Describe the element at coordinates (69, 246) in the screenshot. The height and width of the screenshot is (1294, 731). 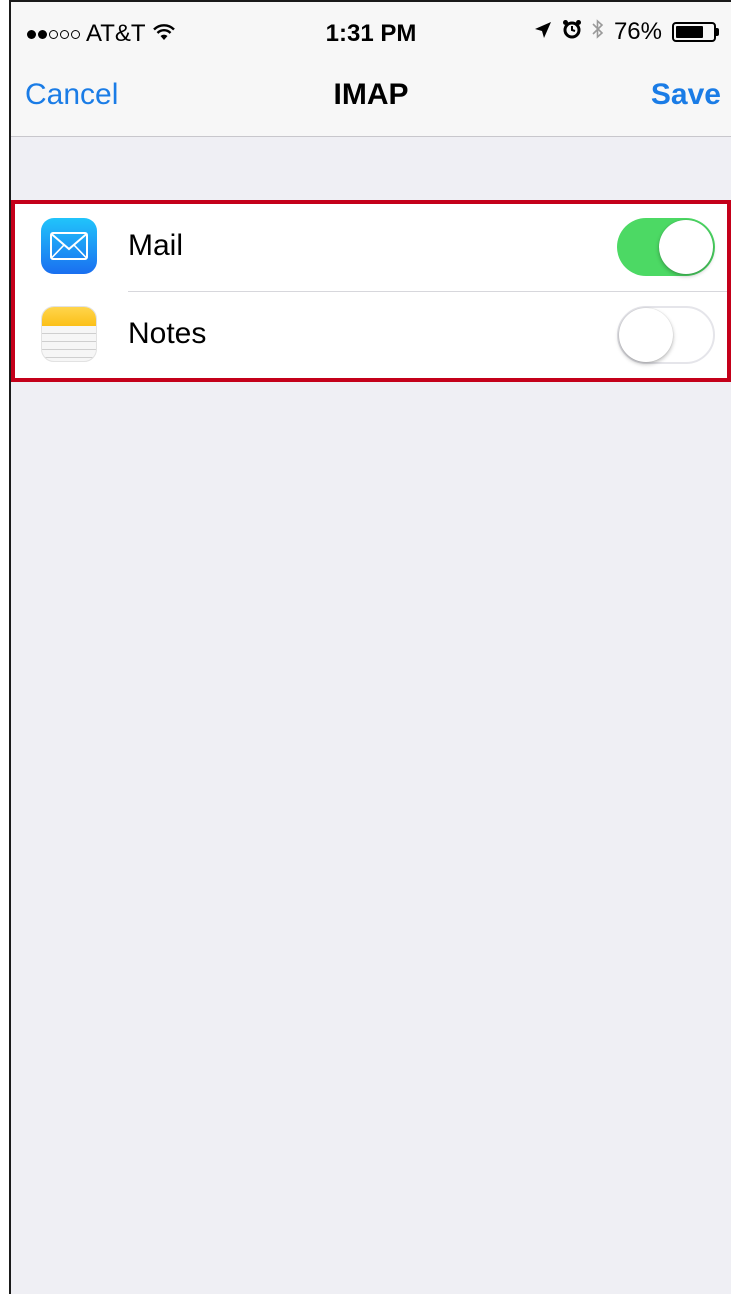
I see `mail-app-icon` at that location.